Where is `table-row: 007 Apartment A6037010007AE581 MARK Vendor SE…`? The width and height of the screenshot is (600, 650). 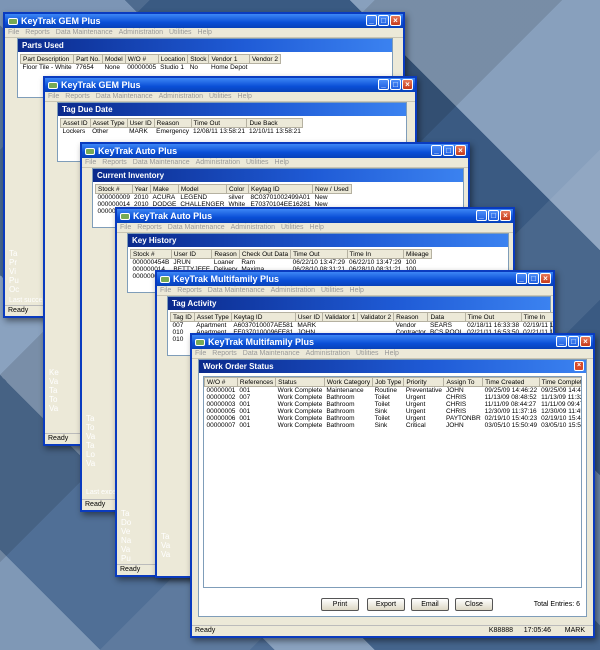
table-row: 007 Apartment A6037010007AE581 MARK Vendor SE… is located at coordinates (362, 326).